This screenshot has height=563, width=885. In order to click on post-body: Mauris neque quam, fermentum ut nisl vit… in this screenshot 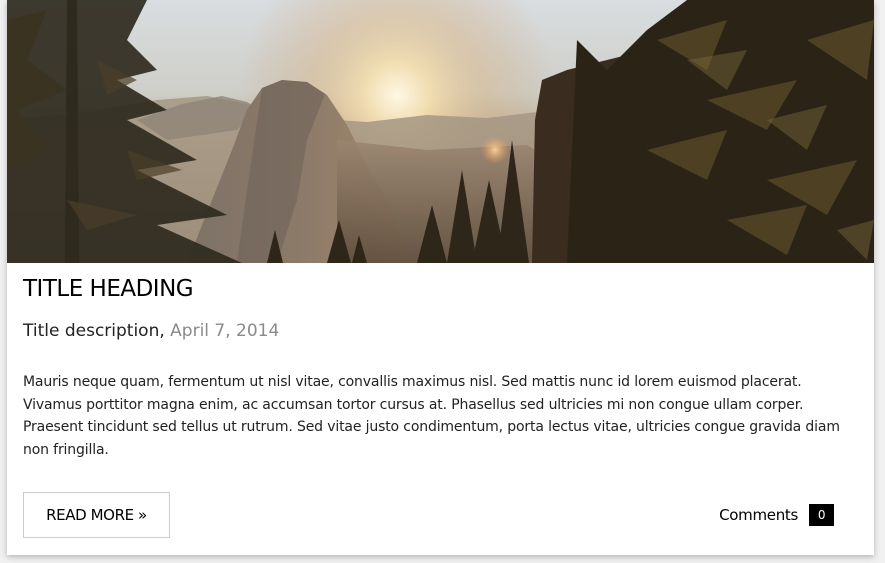, I will do `click(431, 416)`.